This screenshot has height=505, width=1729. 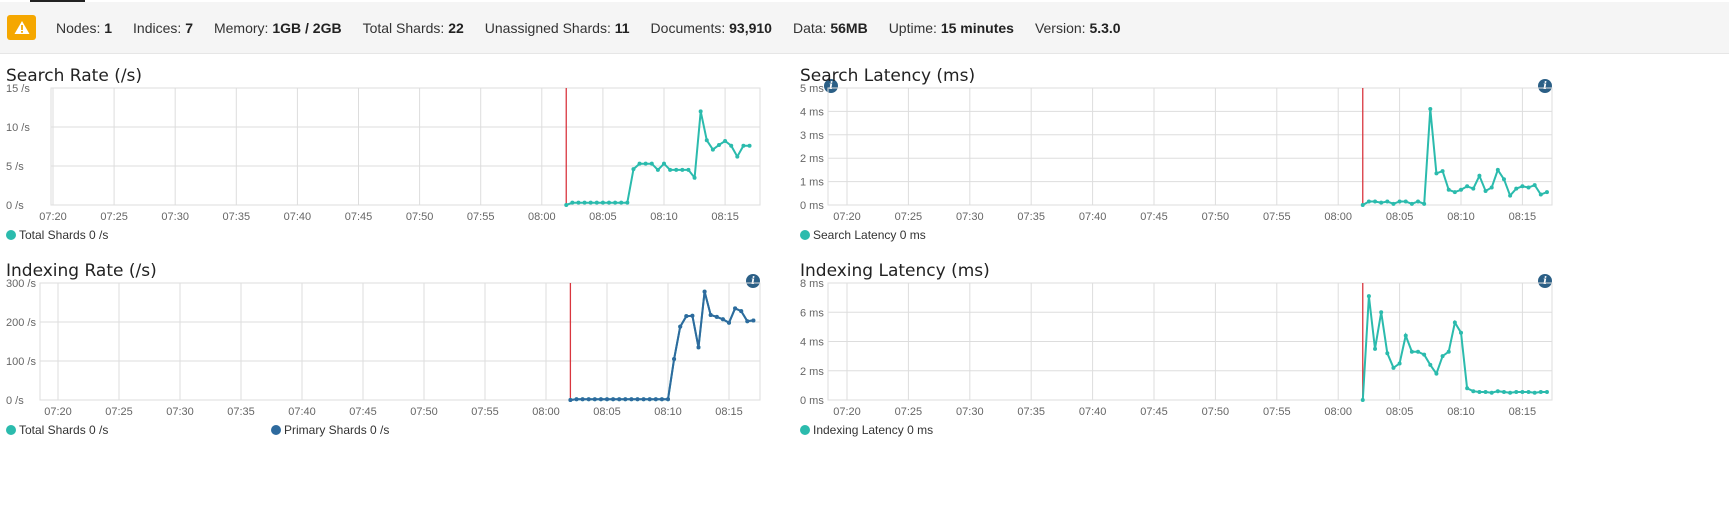 What do you see at coordinates (557, 27) in the screenshot?
I see `stat-unassigned-shards: Unassigned Shards: 11` at bounding box center [557, 27].